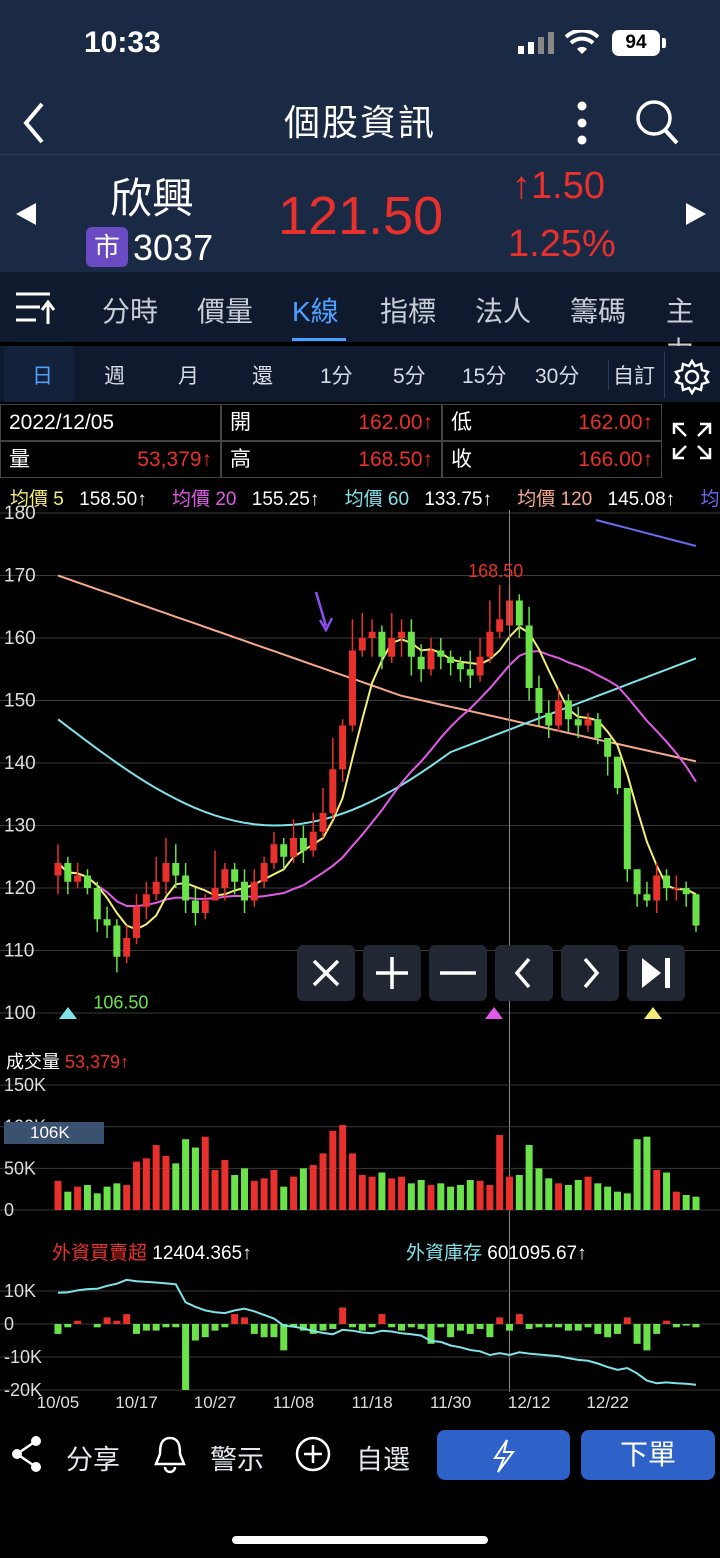 Image resolution: width=720 pixels, height=1558 pixels. Describe the element at coordinates (130, 310) in the screenshot. I see `tab-time-share: 分時` at that location.